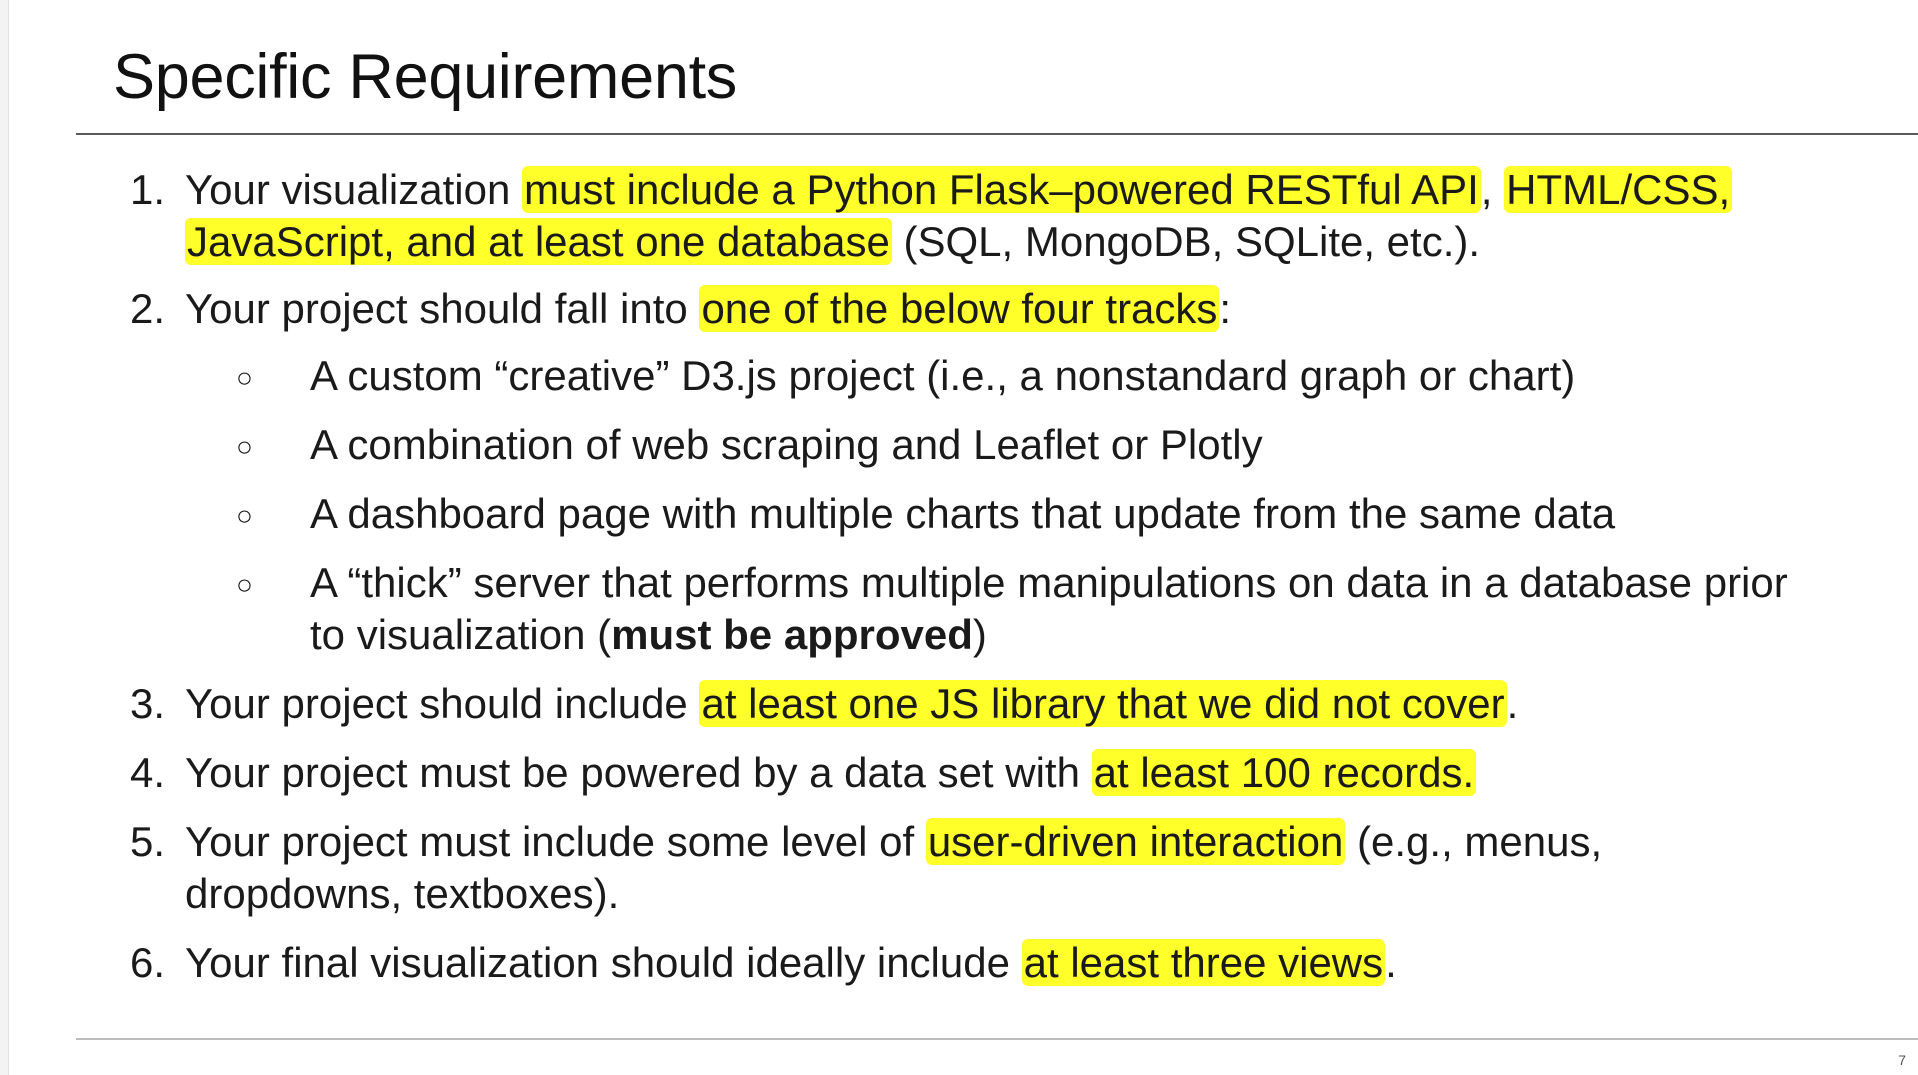 The image size is (1918, 1075). I want to click on item-text: (e.g., menus,, so click(1474, 841).